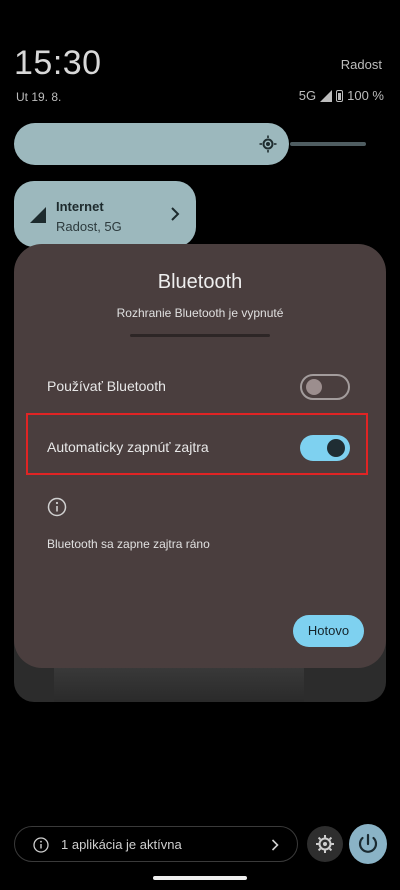 The height and width of the screenshot is (890, 400). I want to click on battery-icon, so click(340, 95).